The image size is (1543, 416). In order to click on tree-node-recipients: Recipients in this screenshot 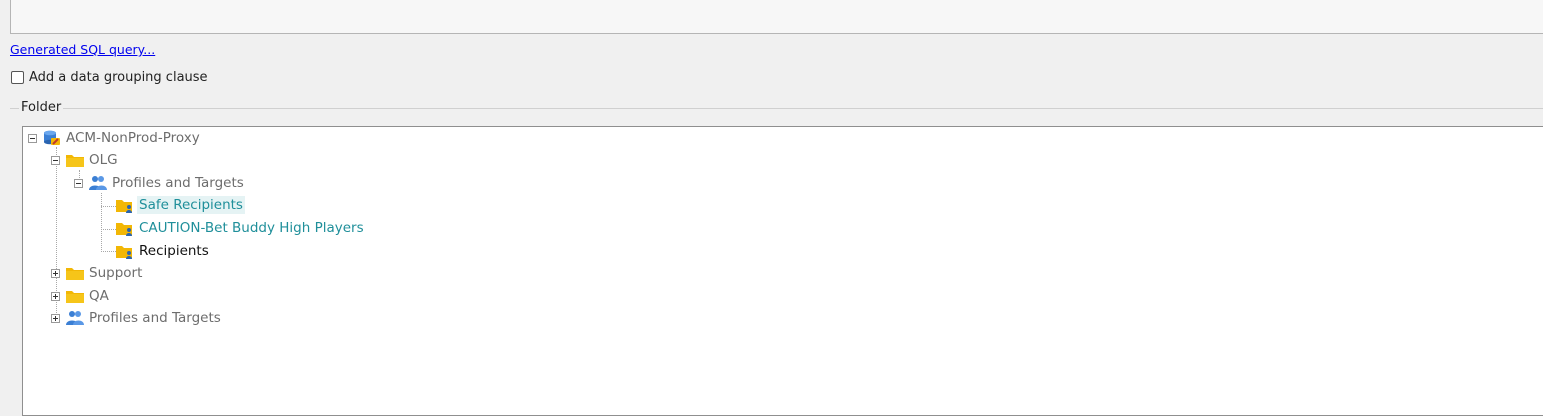, I will do `click(163, 251)`.